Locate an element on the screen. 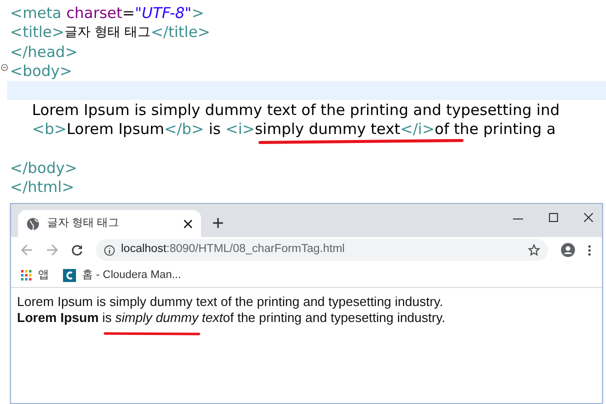  bookmark-link: 앱 is located at coordinates (43, 275).